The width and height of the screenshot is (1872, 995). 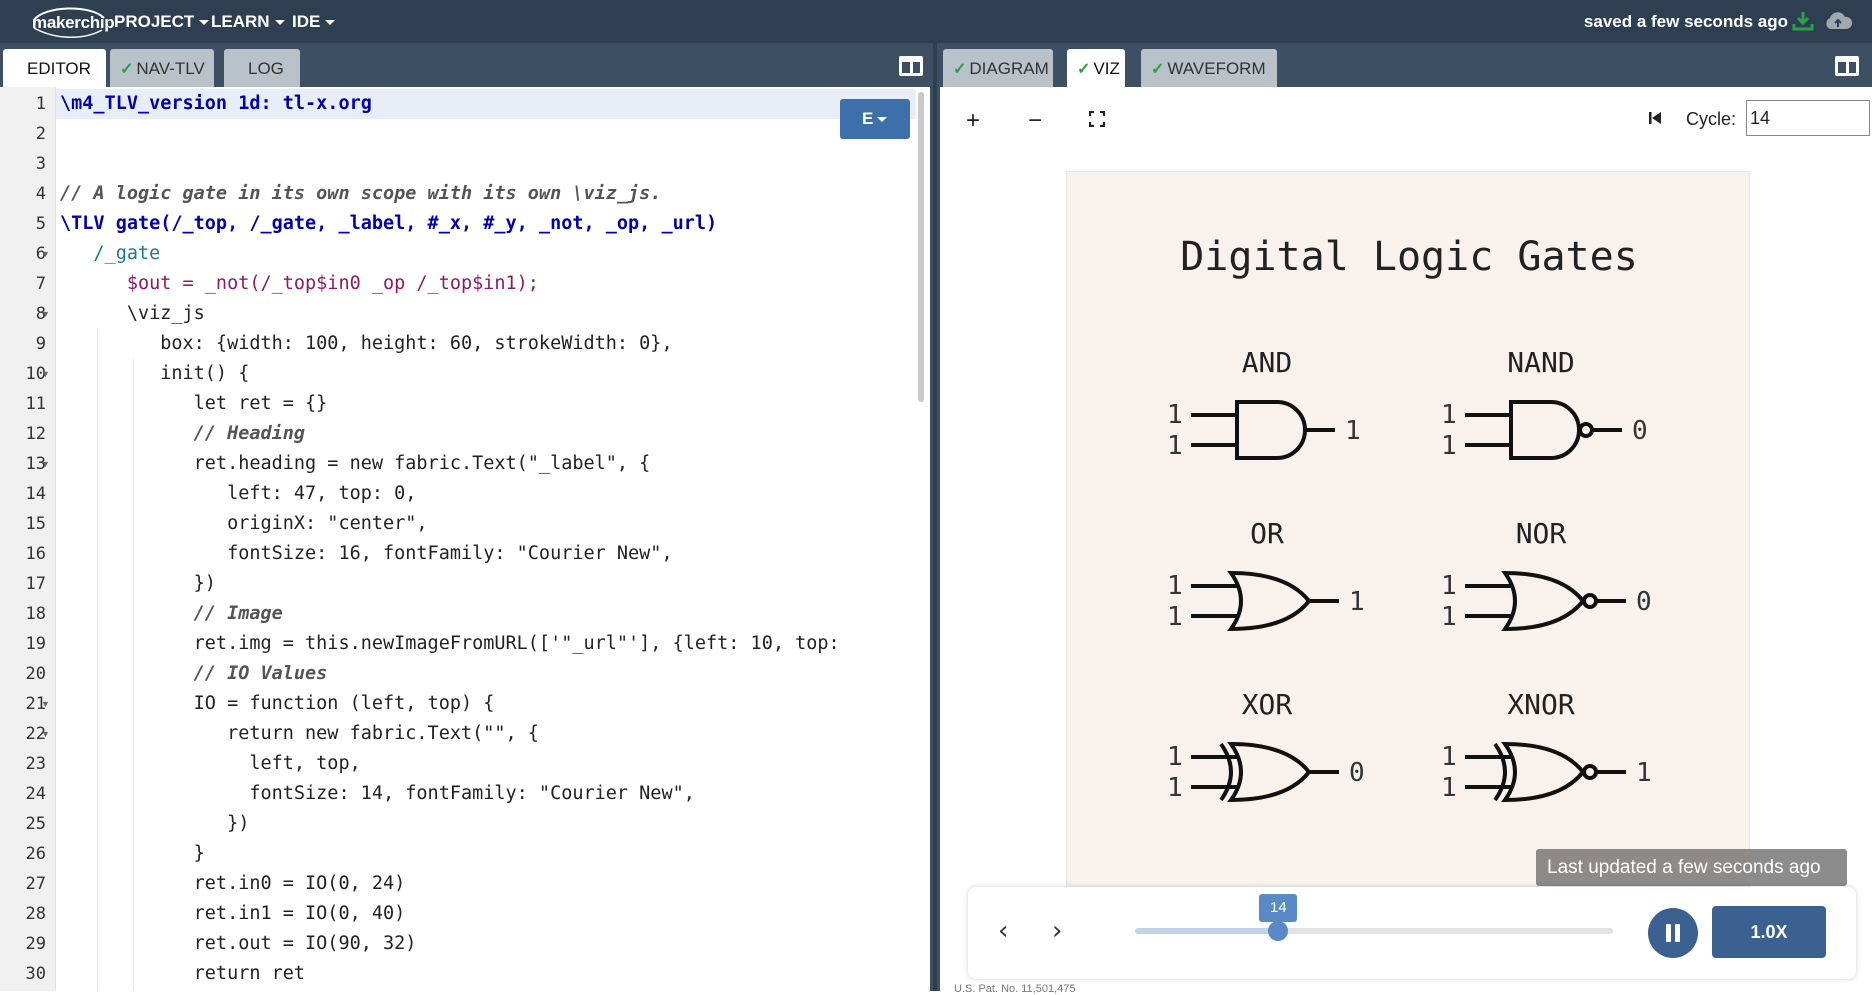 I want to click on code-line: return ret, so click(x=182, y=974).